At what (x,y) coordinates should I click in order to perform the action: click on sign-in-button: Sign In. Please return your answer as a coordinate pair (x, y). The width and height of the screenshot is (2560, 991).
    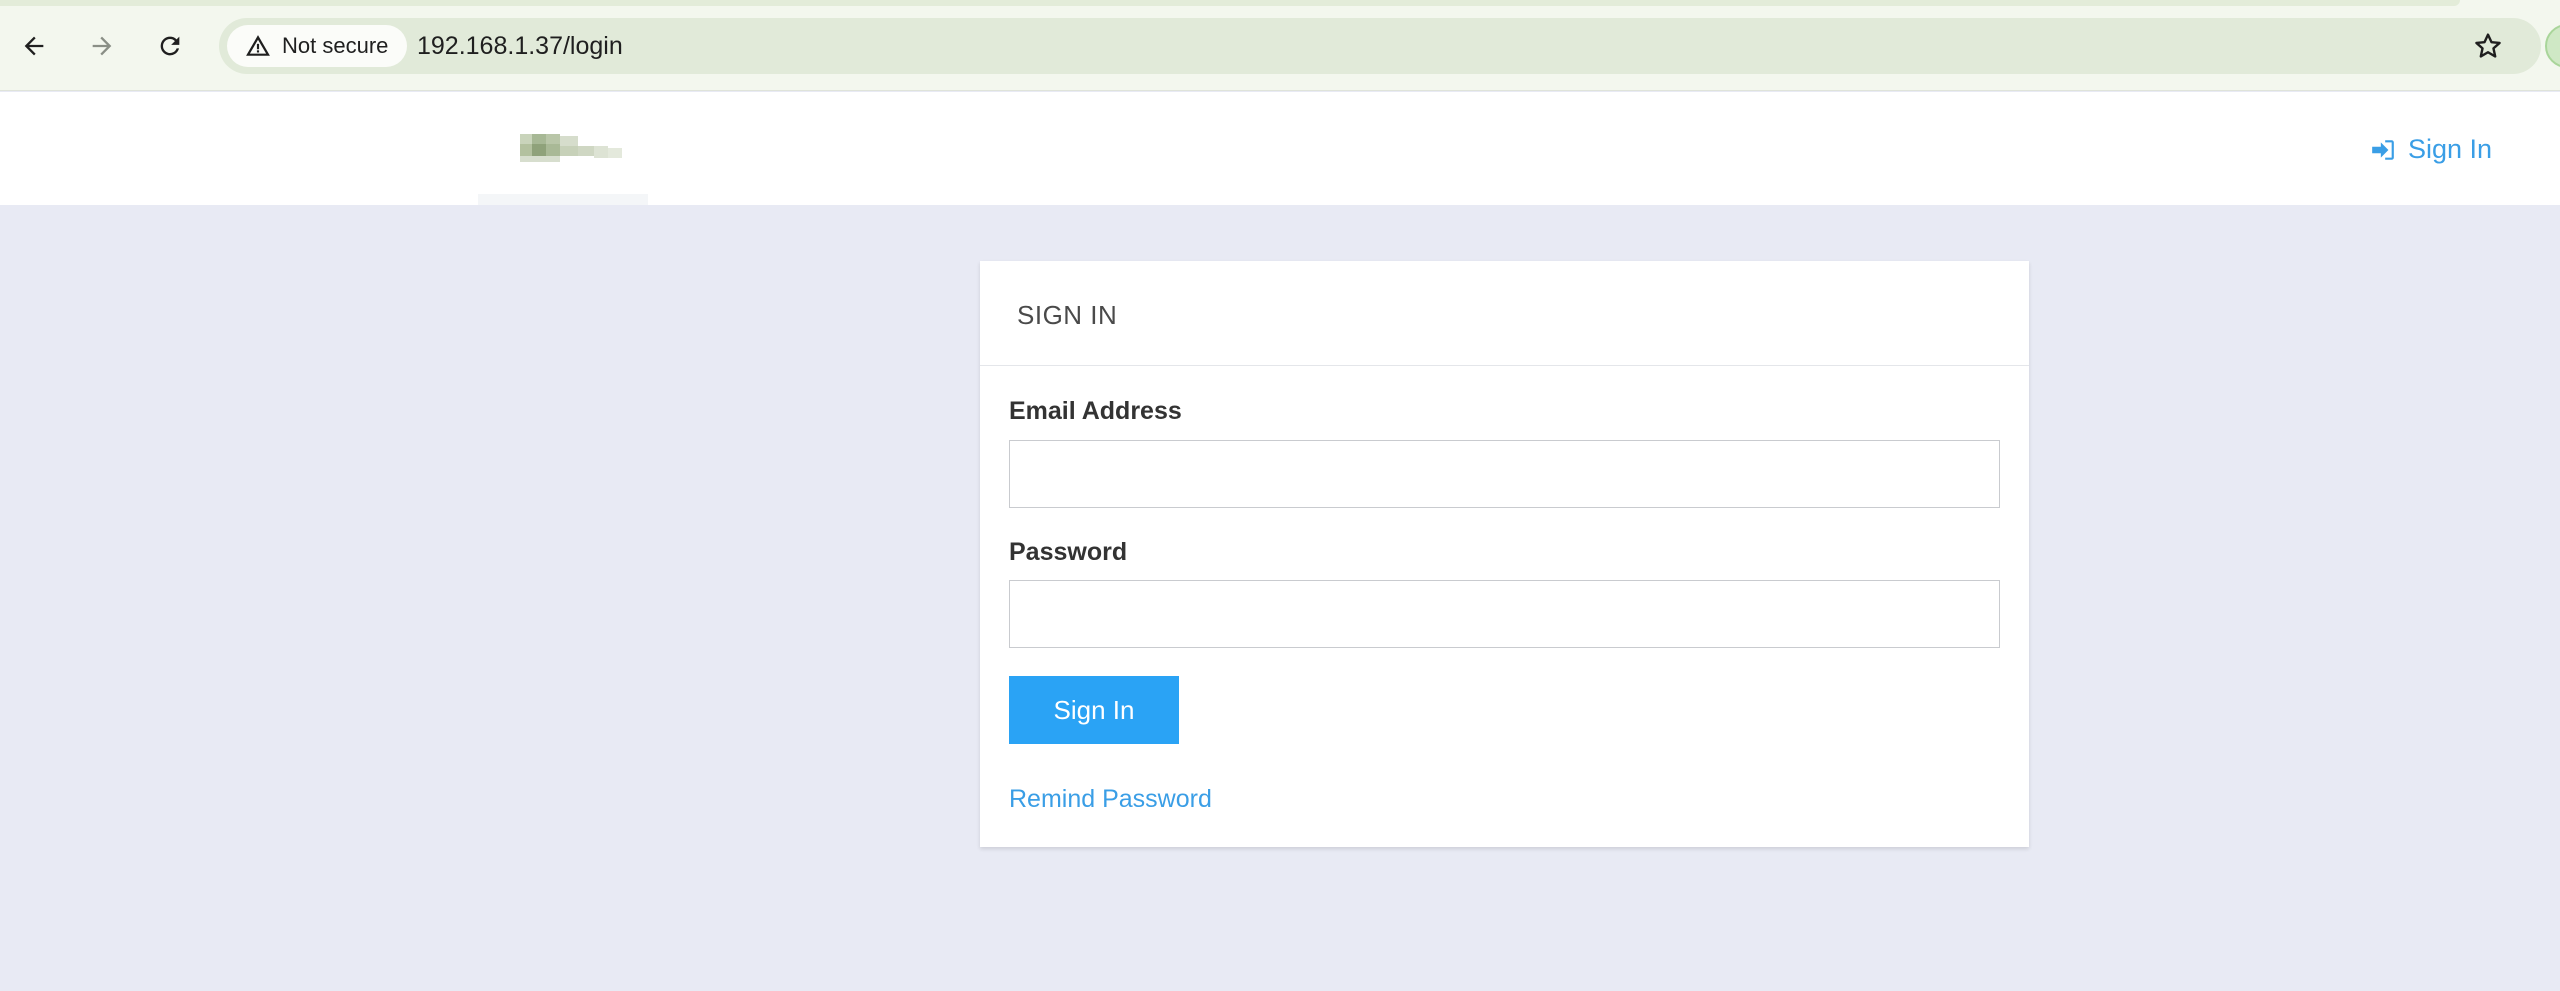
    Looking at the image, I should click on (1094, 710).